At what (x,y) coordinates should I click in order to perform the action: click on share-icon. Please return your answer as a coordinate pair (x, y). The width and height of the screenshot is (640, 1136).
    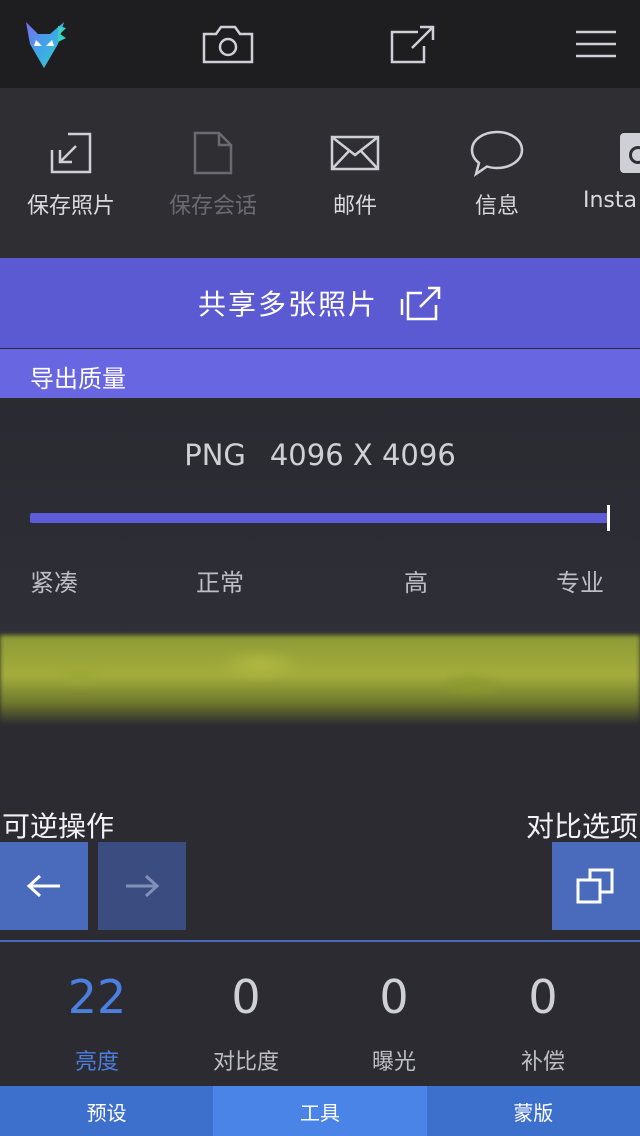
    Looking at the image, I should click on (413, 44).